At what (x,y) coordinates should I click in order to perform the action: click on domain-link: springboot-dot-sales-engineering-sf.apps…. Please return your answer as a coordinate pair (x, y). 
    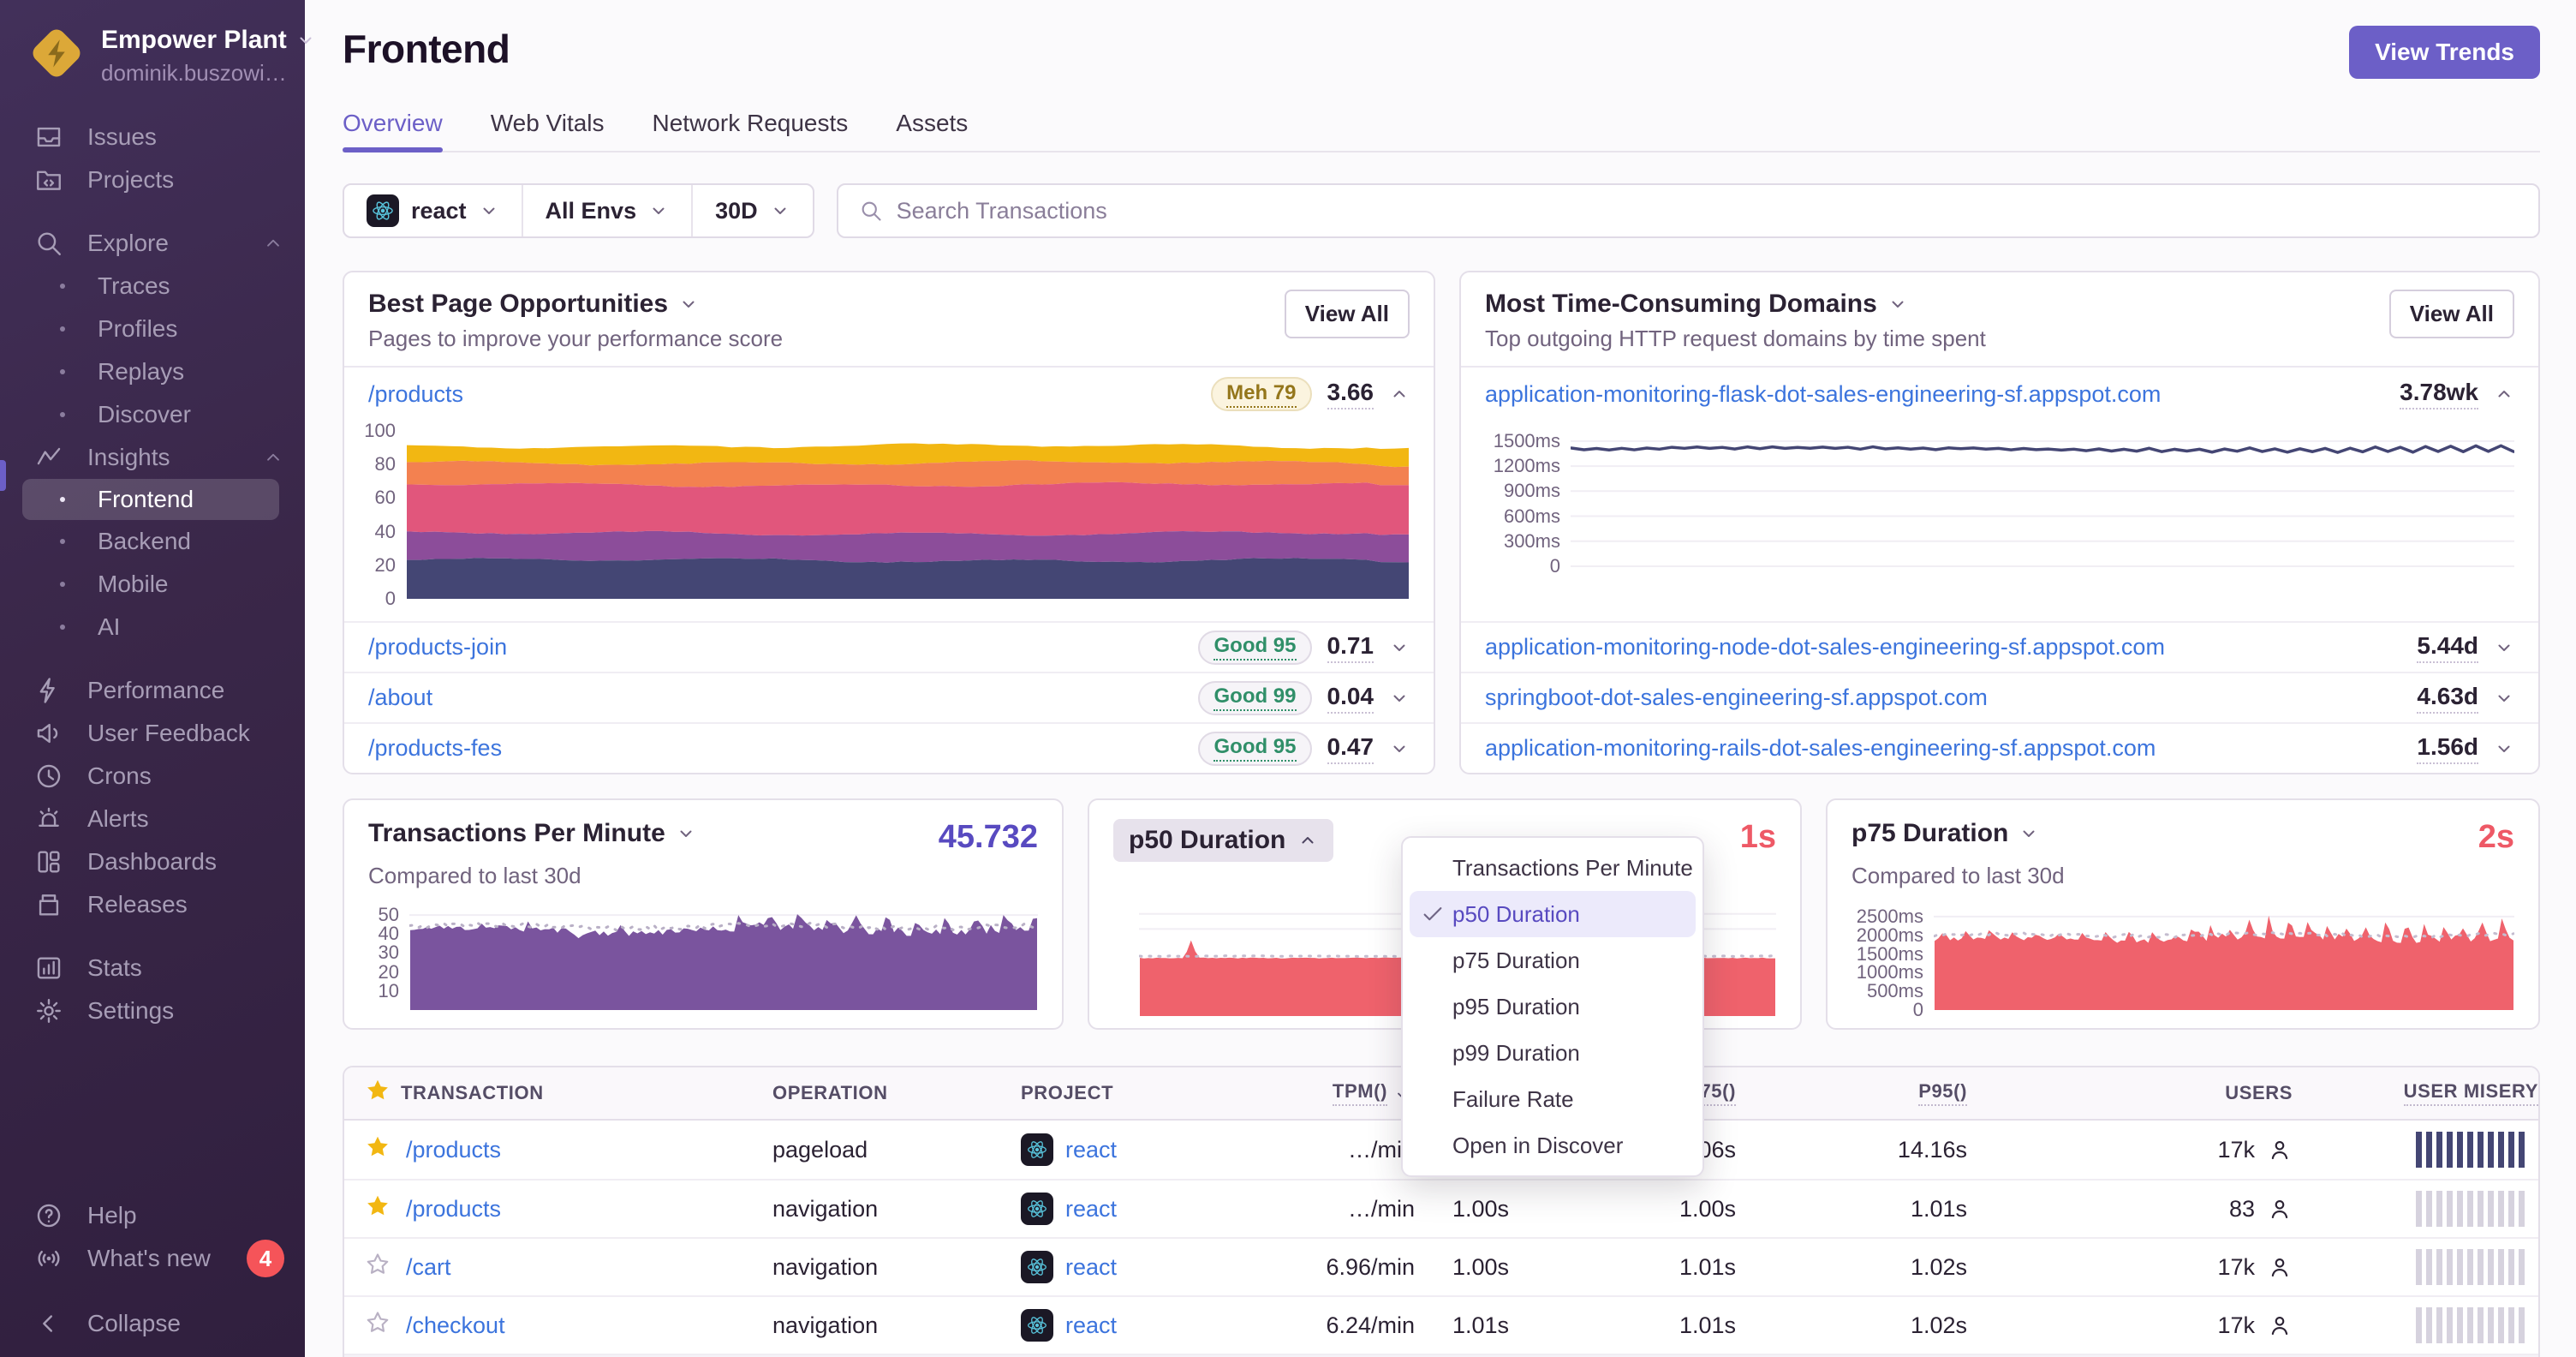
    Looking at the image, I should click on (1737, 697).